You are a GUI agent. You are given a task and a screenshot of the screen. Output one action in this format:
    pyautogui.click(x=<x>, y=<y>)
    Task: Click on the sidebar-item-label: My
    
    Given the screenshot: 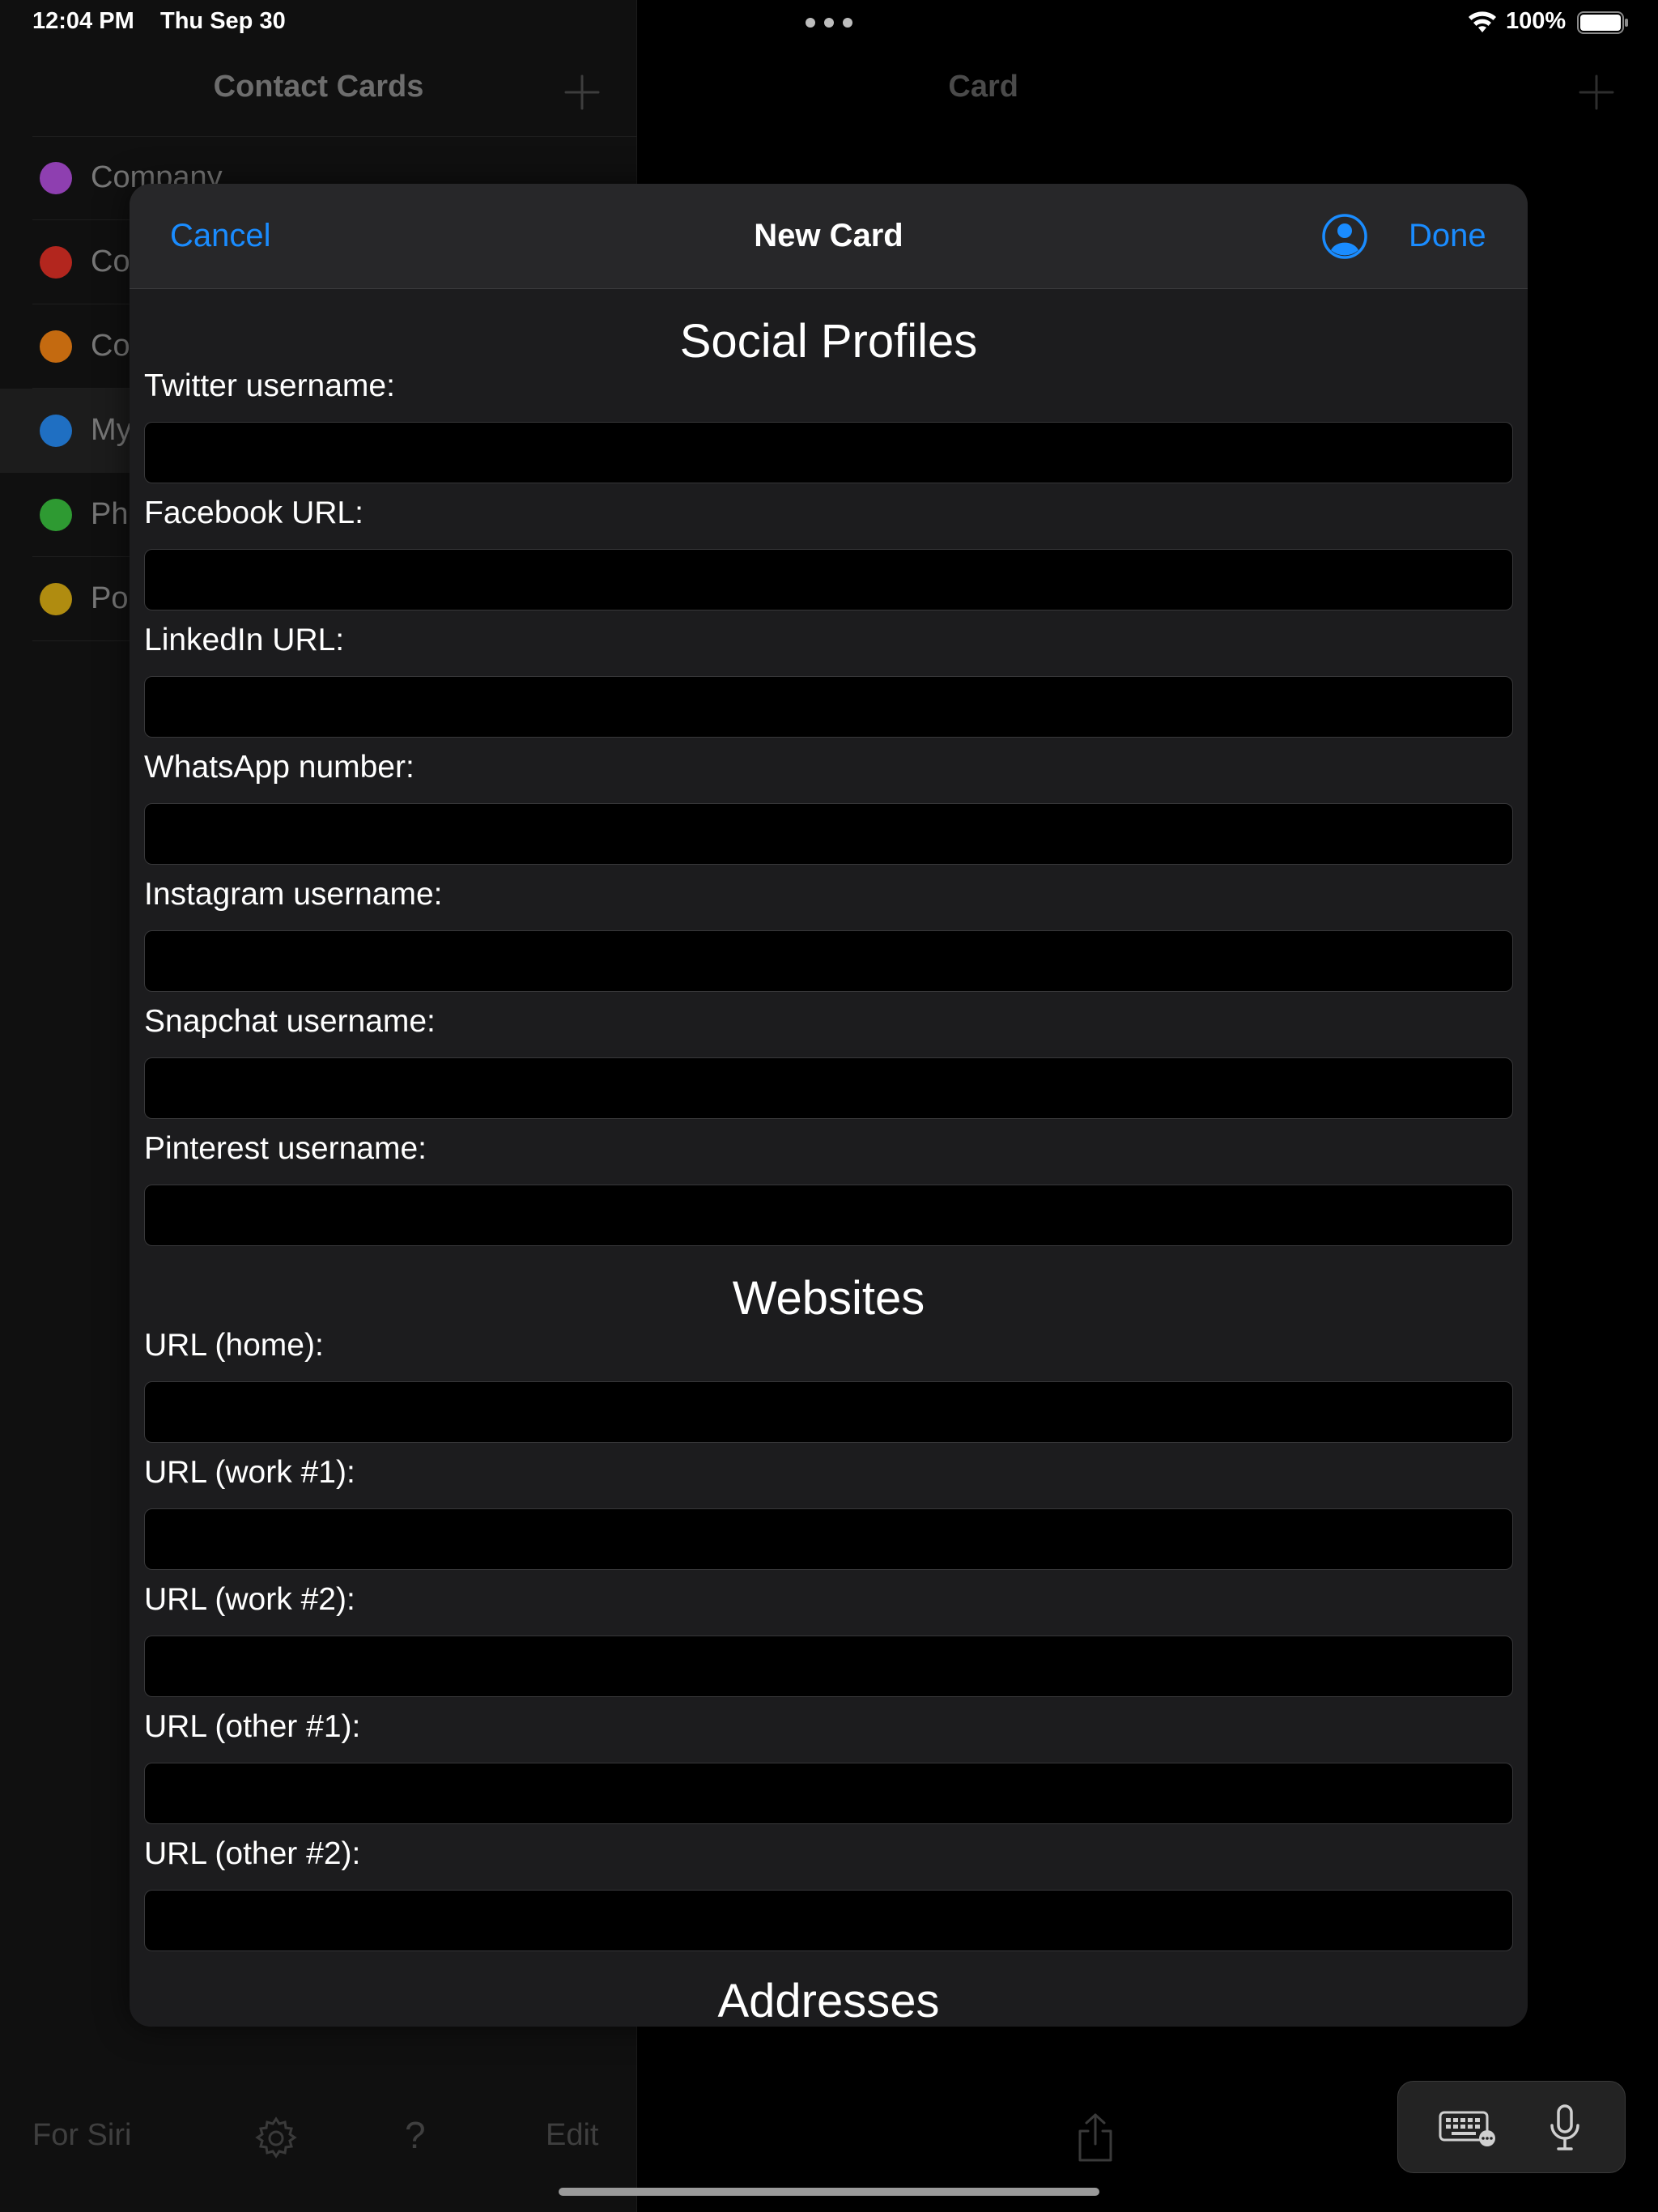 What is the action you would take?
    pyautogui.click(x=111, y=430)
    